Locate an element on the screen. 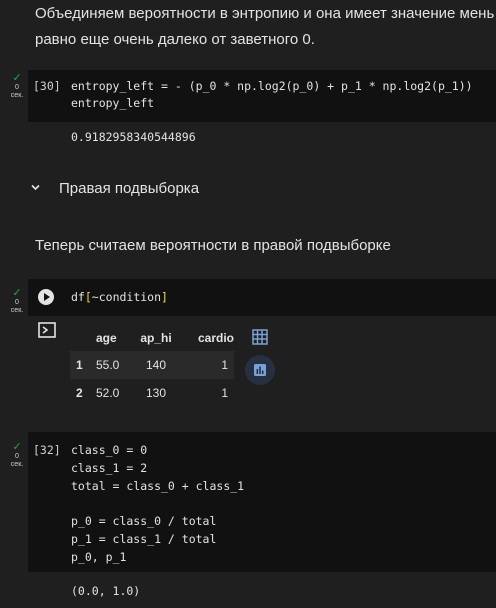 This screenshot has height=608, width=496. code-line: p_0 = class_0 / total is located at coordinates (144, 521).